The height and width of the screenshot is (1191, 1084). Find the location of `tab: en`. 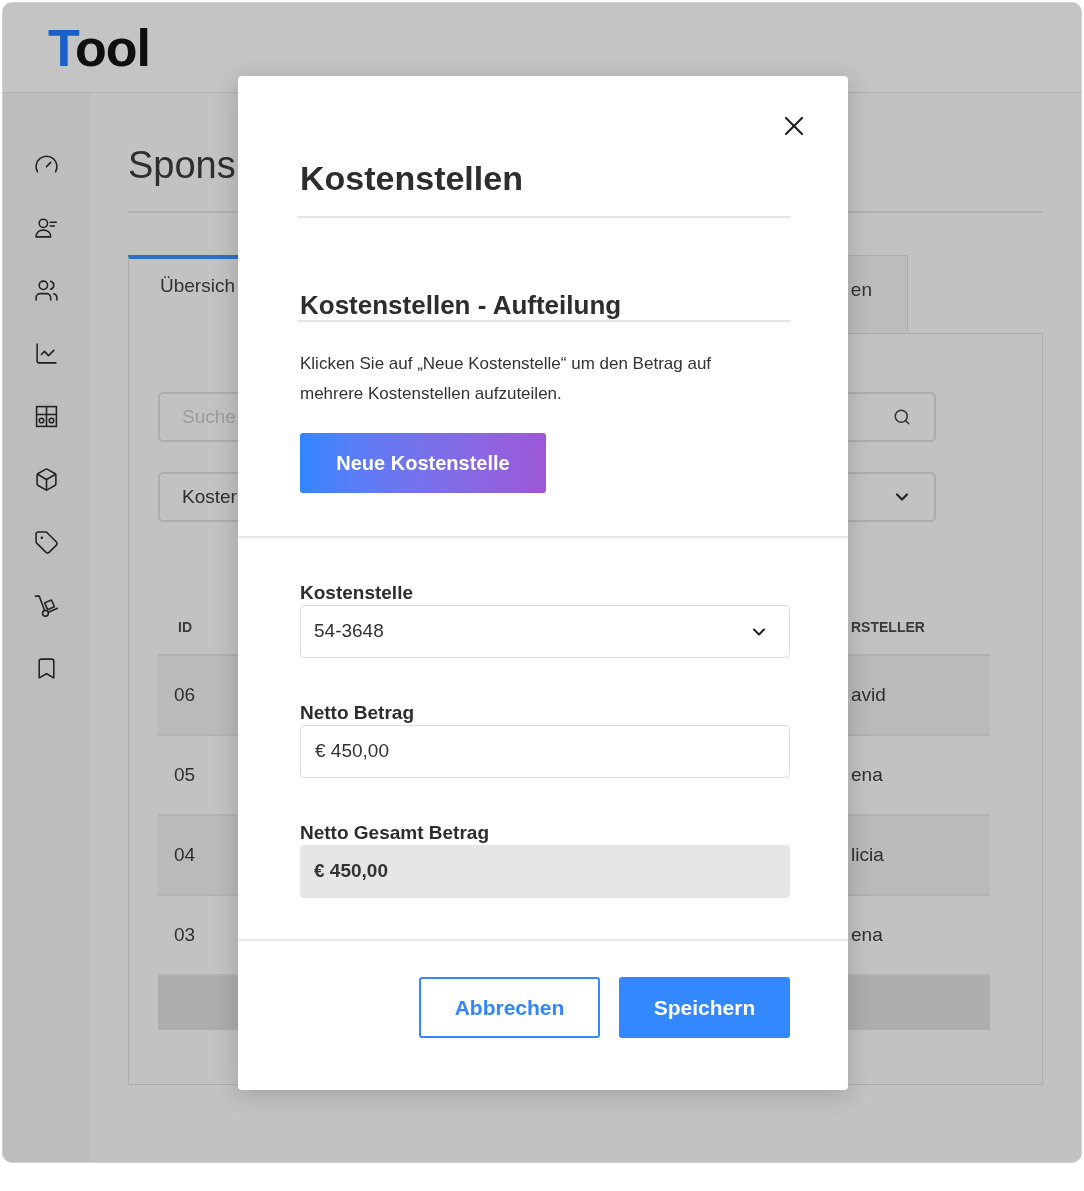

tab: en is located at coordinates (877, 294).